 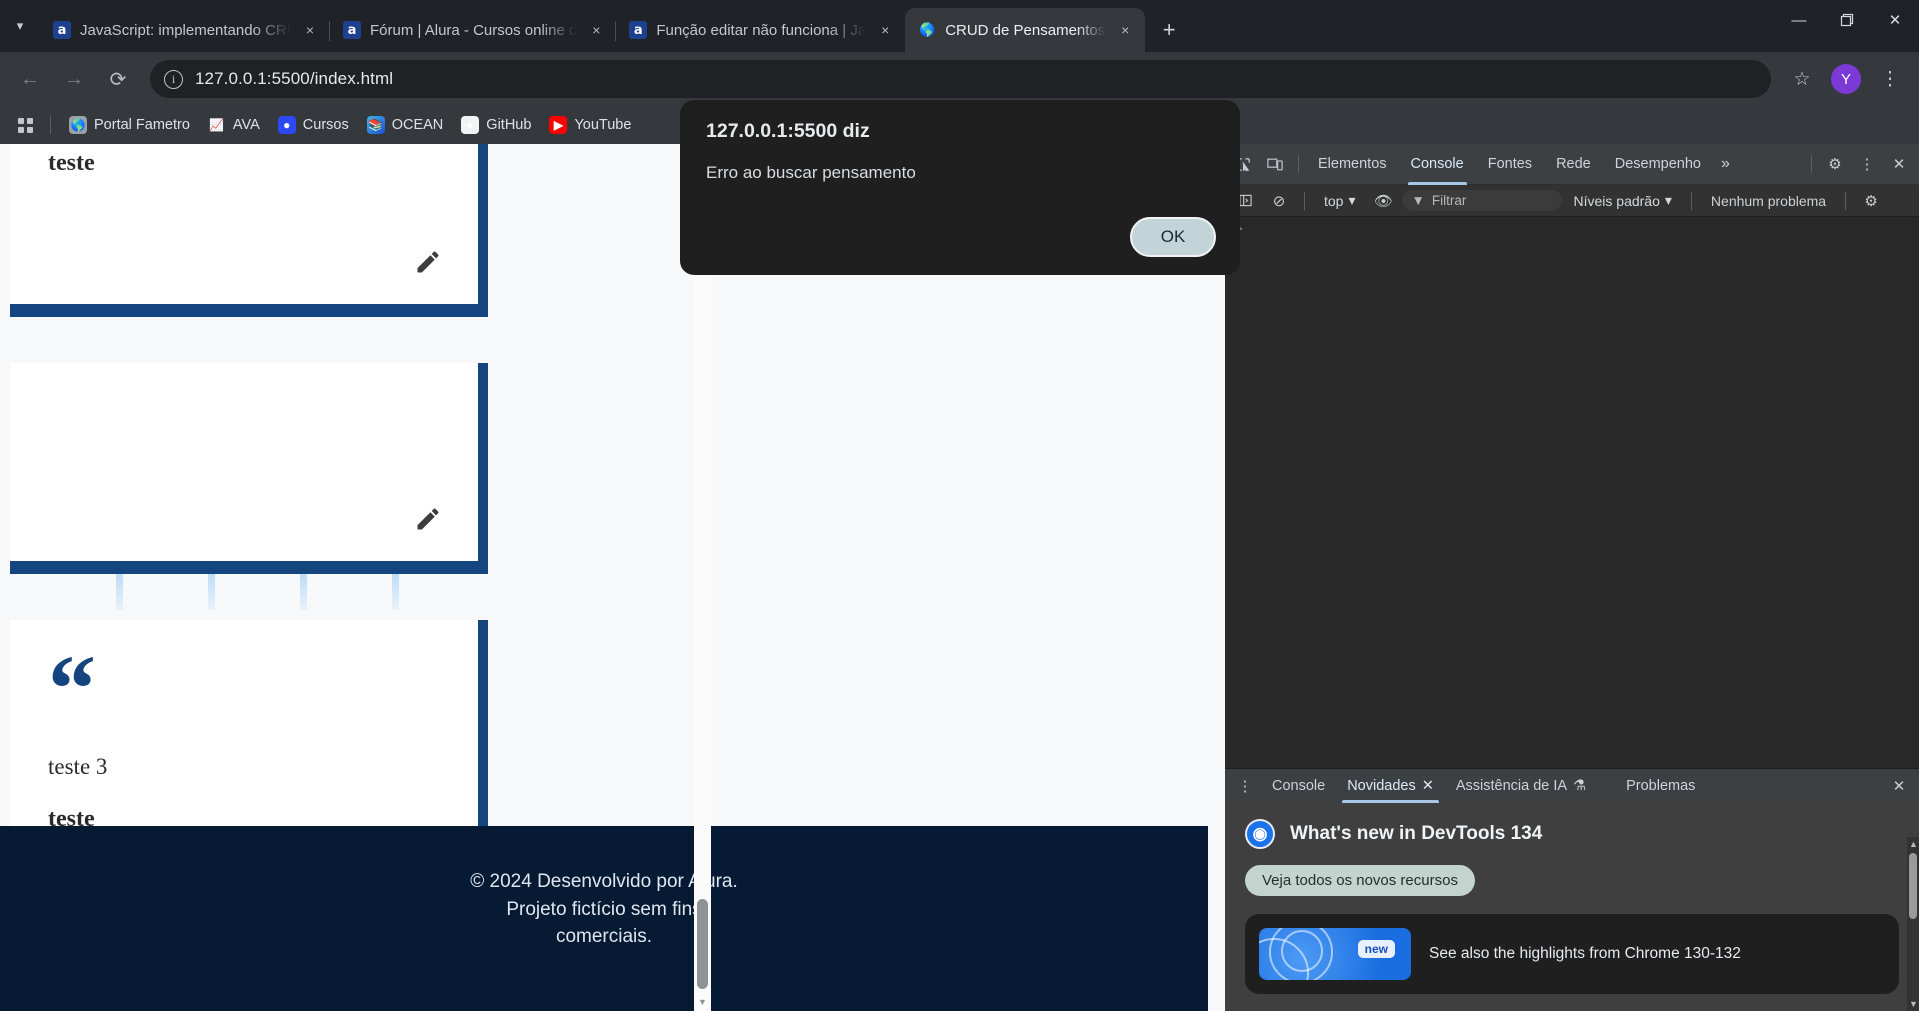 I want to click on drawer-tab-console: Console, so click(x=1298, y=786).